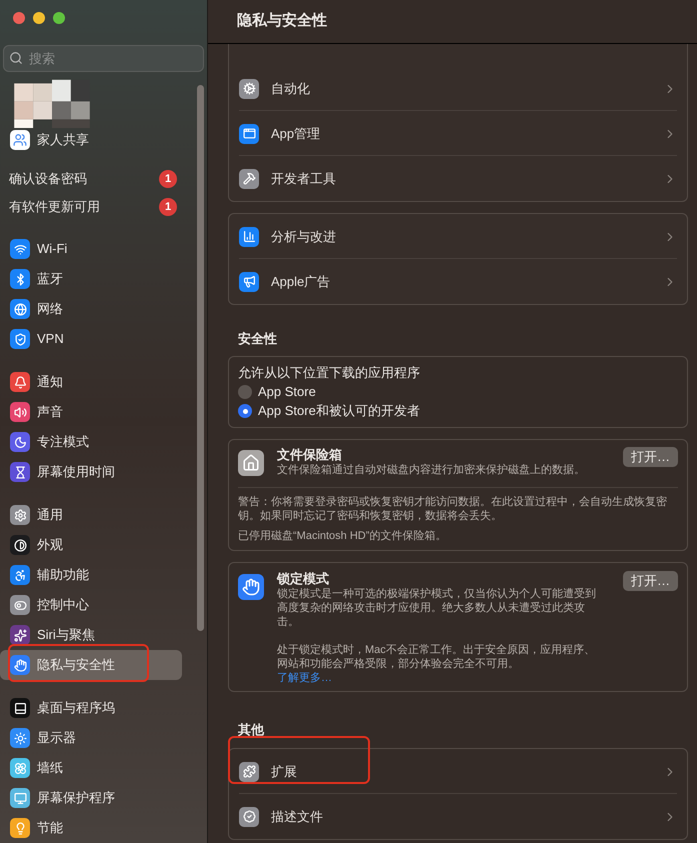  What do you see at coordinates (66, 635) in the screenshot?
I see `item-label: Siri与聚焦` at bounding box center [66, 635].